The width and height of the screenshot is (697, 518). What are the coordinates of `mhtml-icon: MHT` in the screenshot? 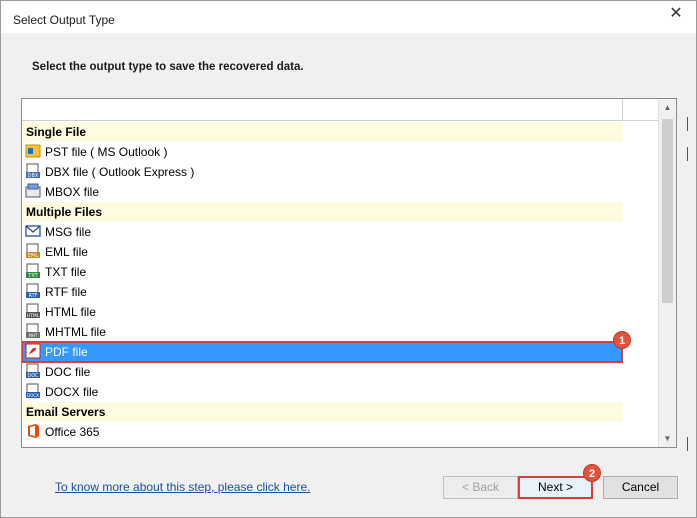 It's located at (33, 331).